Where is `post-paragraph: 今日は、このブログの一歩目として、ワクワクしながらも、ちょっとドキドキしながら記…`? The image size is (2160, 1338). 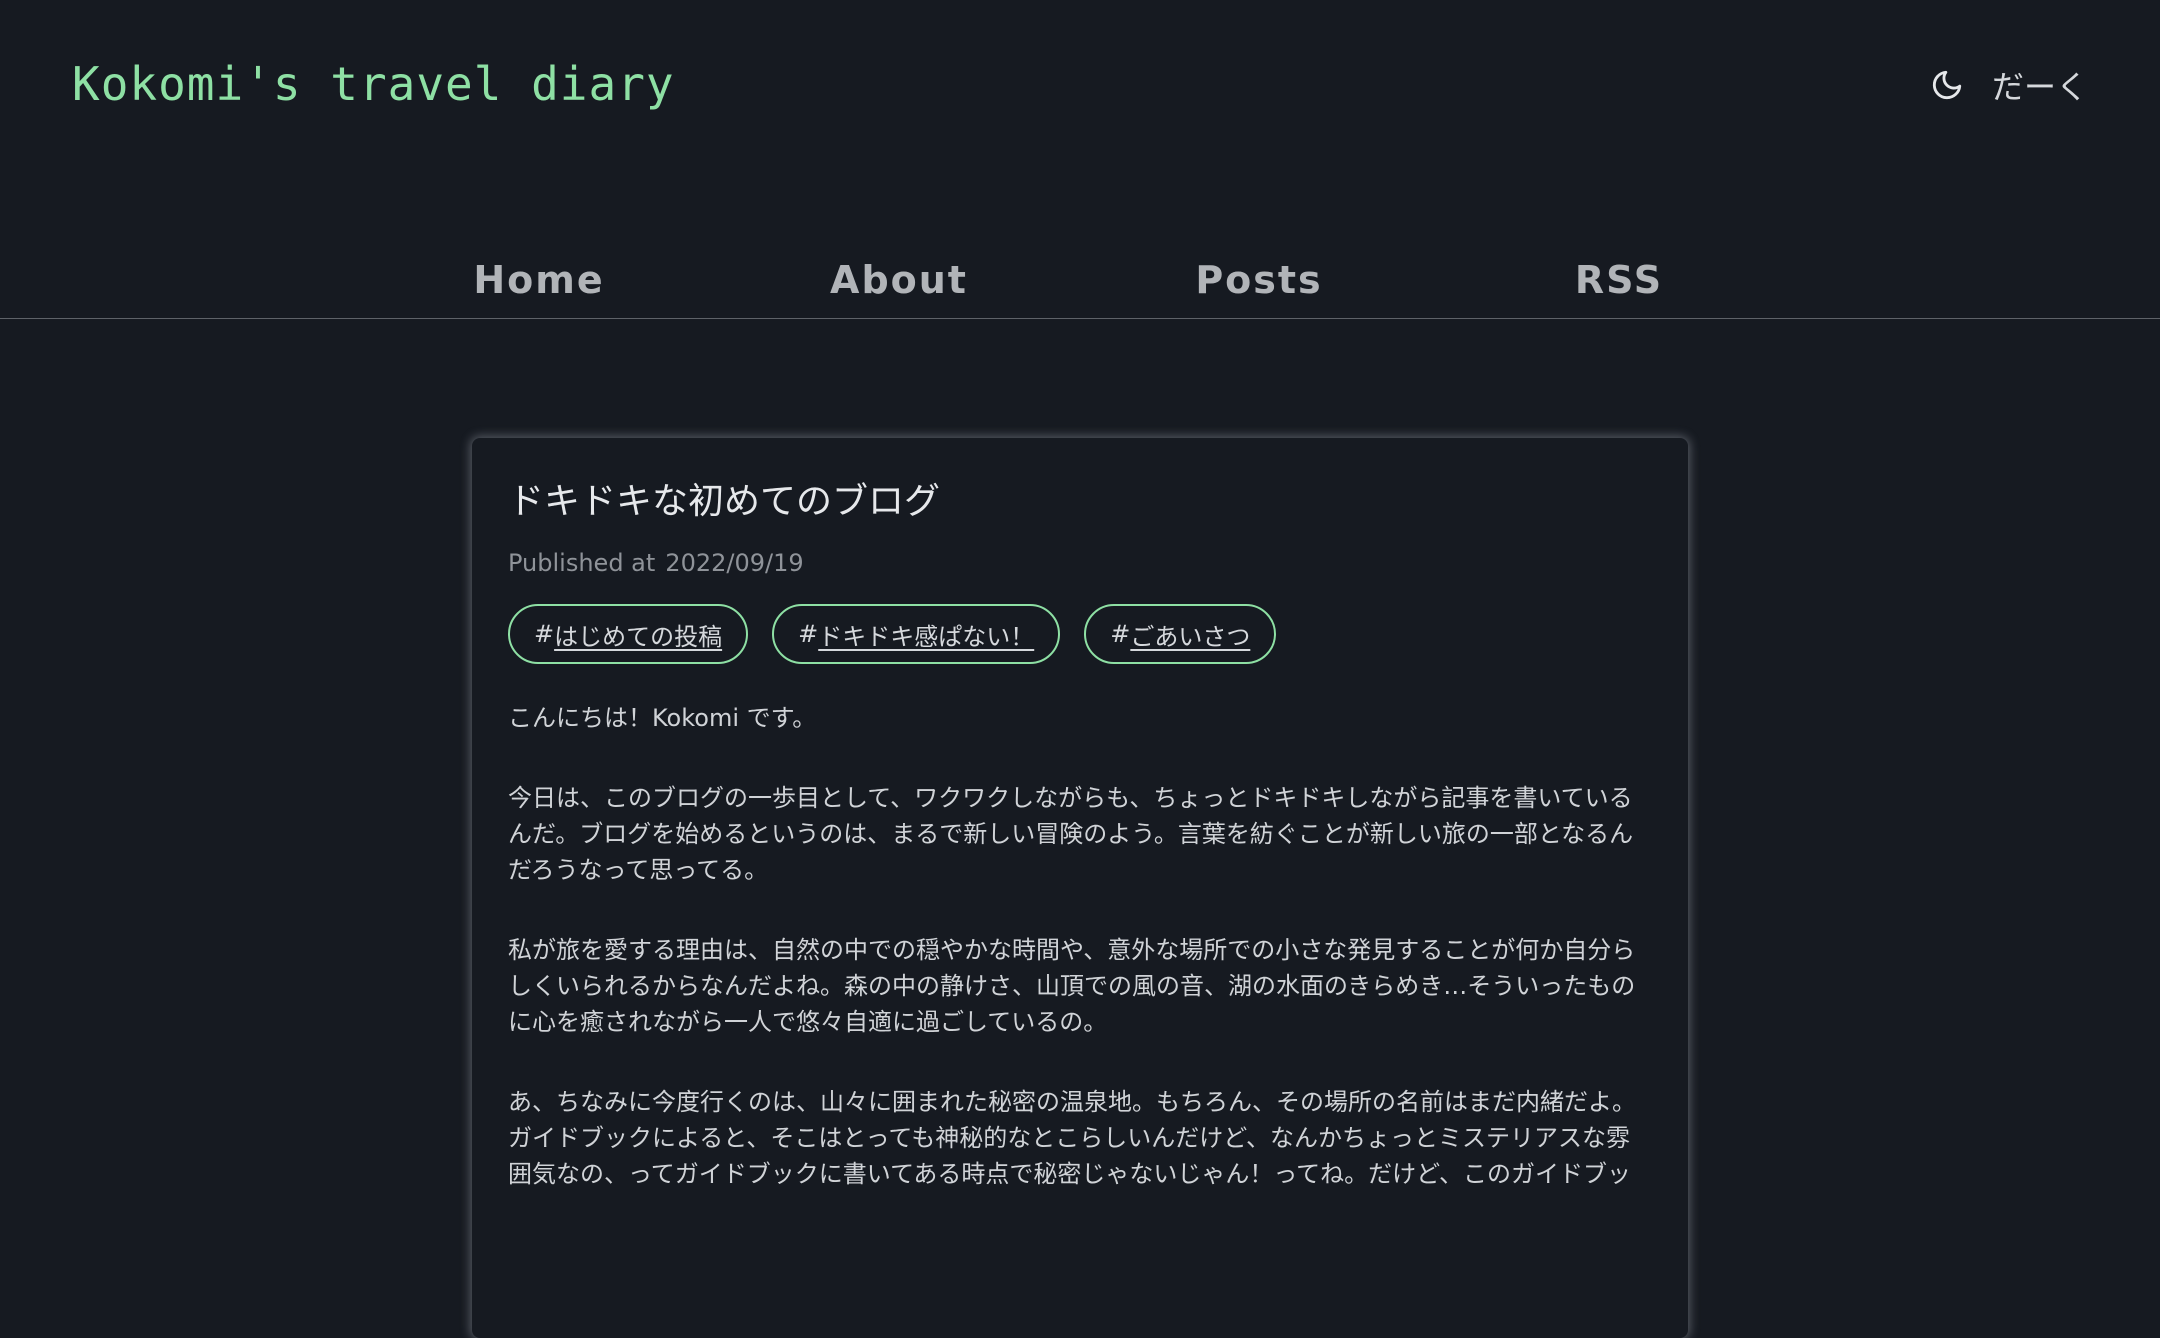
post-paragraph: 今日は、このブログの一歩目として、ワクワクしながらも、ちょっとドキドキしながら記… is located at coordinates (1071, 834).